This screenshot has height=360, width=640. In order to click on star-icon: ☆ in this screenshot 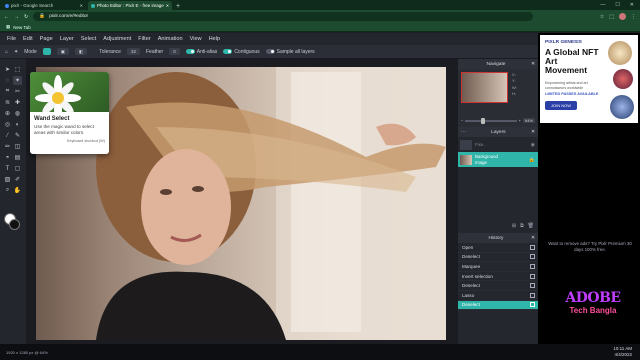, I will do `click(602, 17)`.